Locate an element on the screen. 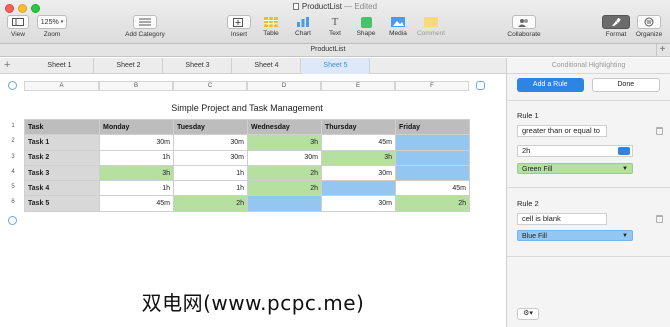 This screenshot has height=327, width=670. chart-button: Chart is located at coordinates (303, 26).